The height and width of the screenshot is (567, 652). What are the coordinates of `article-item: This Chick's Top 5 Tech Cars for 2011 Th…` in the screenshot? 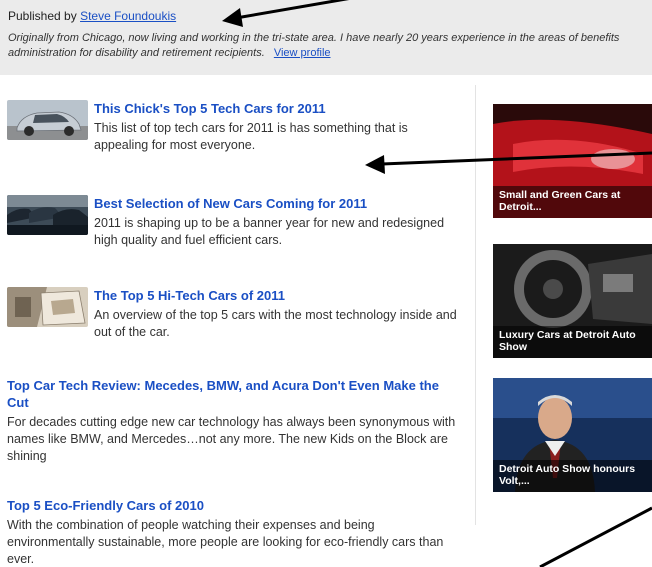 It's located at (237, 130).